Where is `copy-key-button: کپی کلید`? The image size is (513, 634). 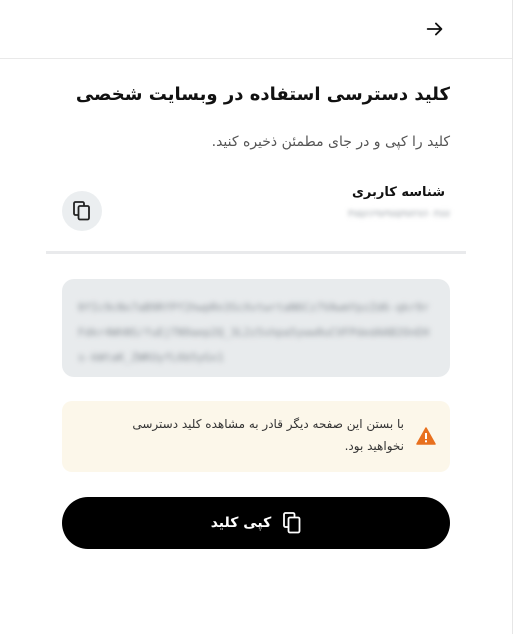
copy-key-button: کپی کلید is located at coordinates (256, 523).